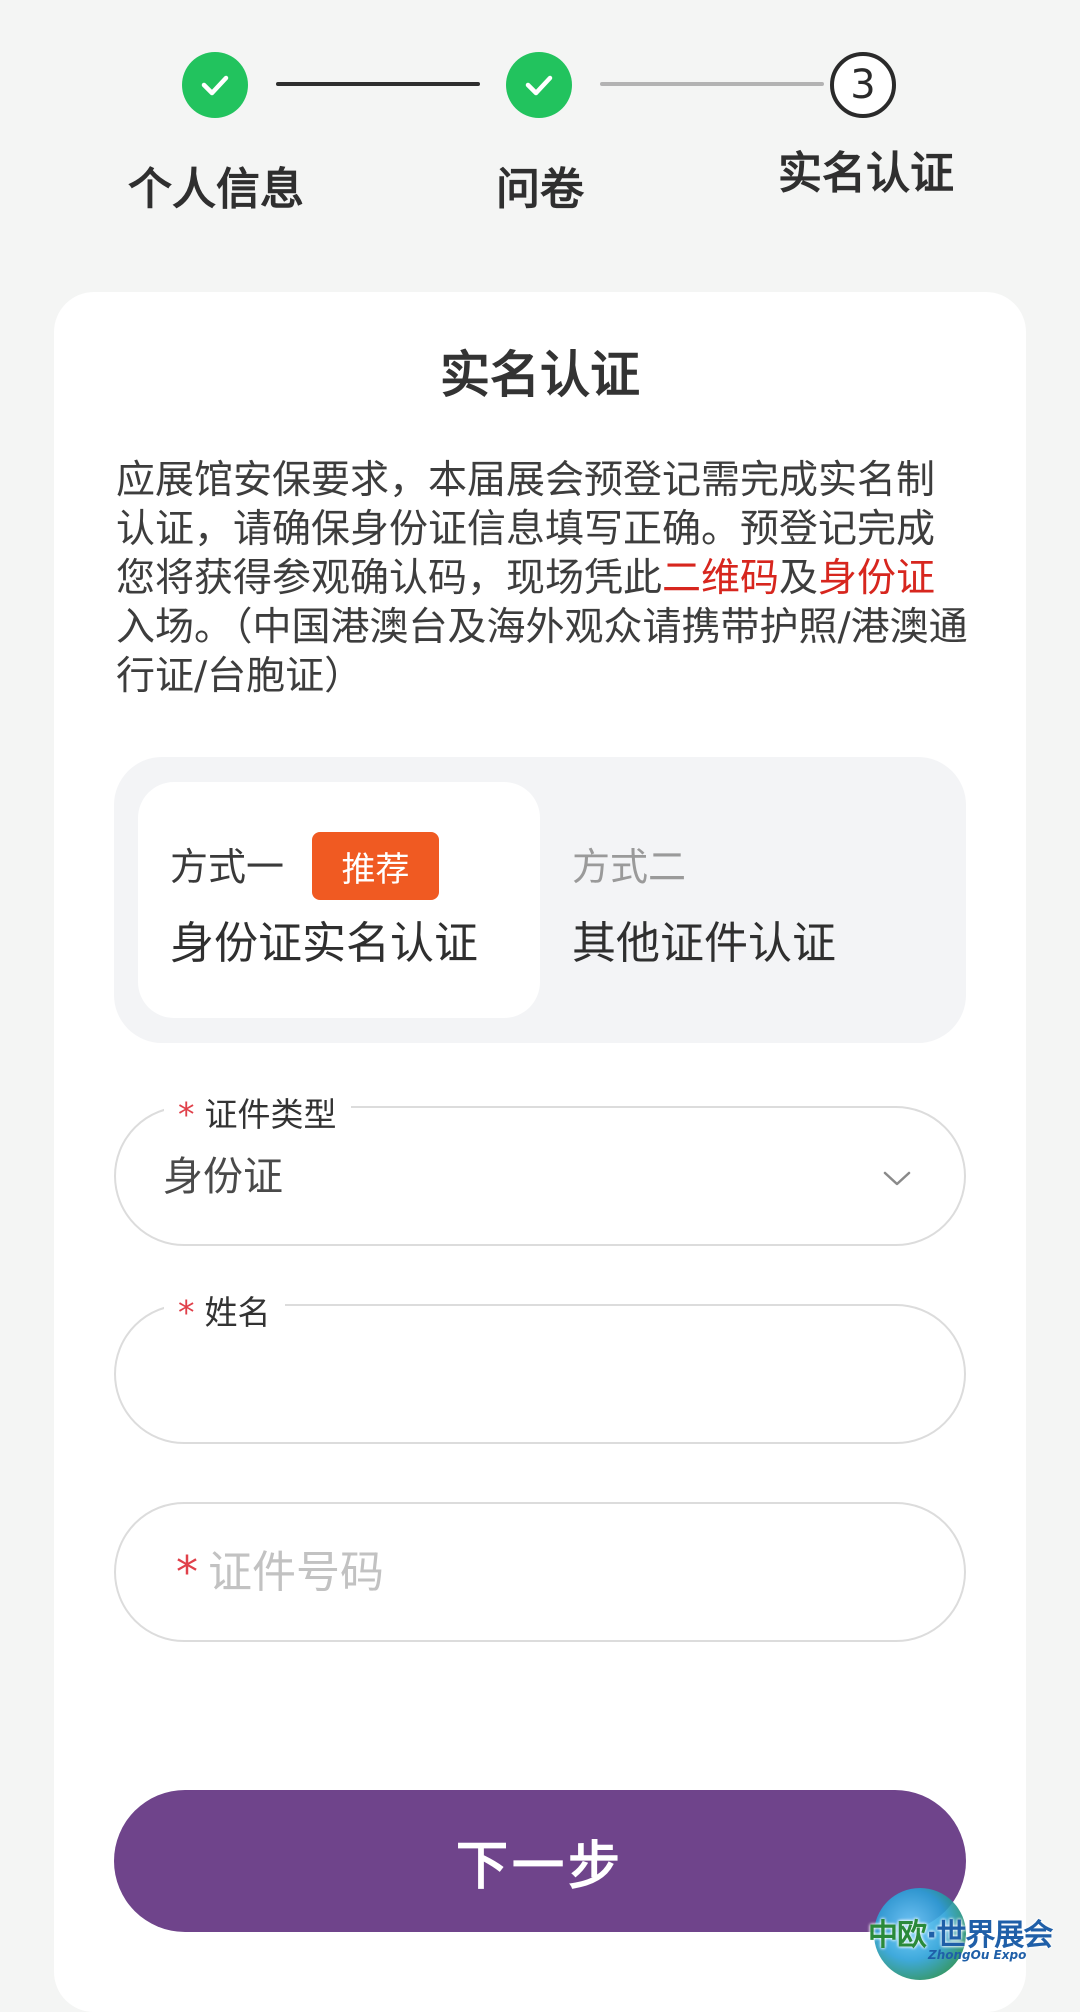  Describe the element at coordinates (539, 85) in the screenshot. I see `step-2-check-icon` at that location.